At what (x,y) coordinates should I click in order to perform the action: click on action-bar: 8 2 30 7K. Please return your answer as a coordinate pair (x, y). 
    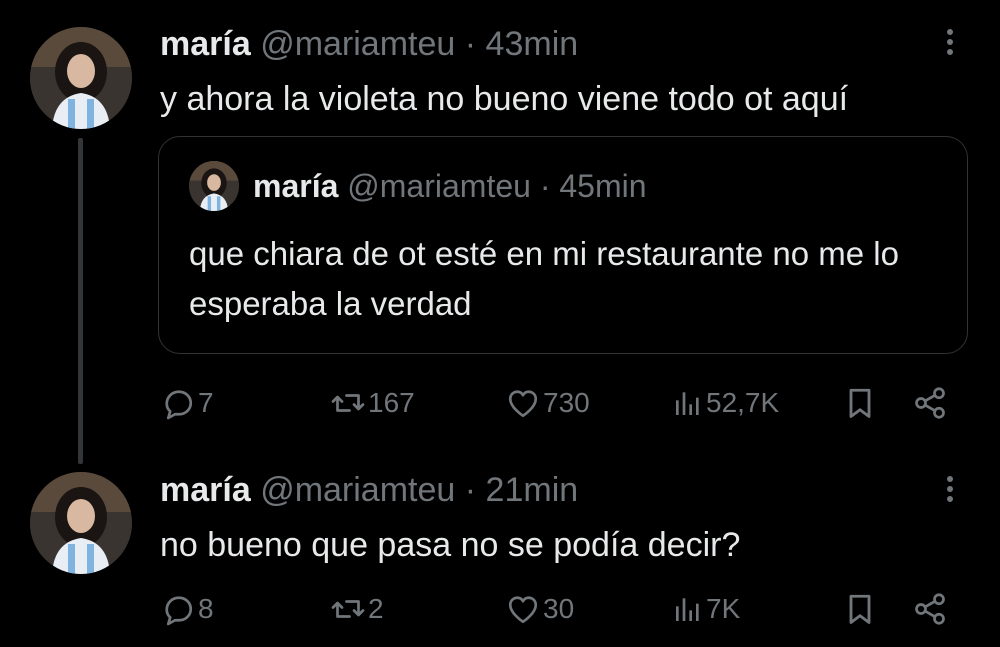
    Looking at the image, I should click on (500, 609).